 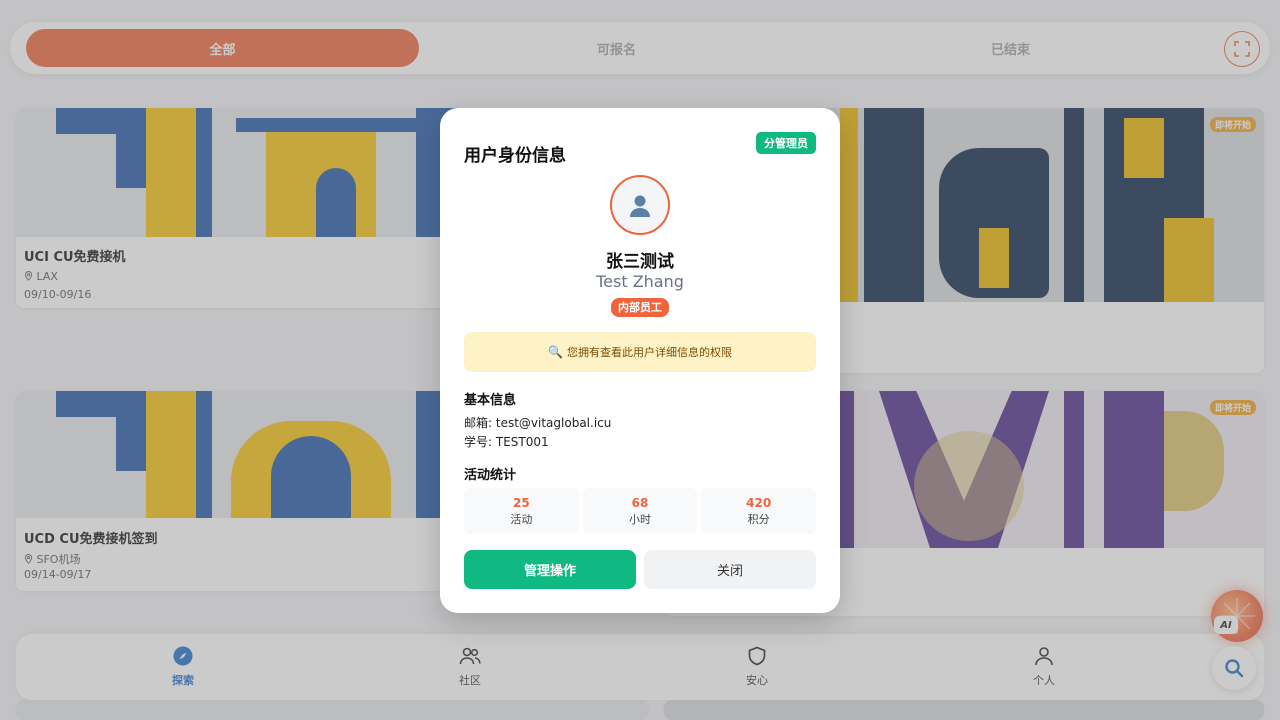 I want to click on dialog-title: 用户身份信息, so click(x=515, y=156).